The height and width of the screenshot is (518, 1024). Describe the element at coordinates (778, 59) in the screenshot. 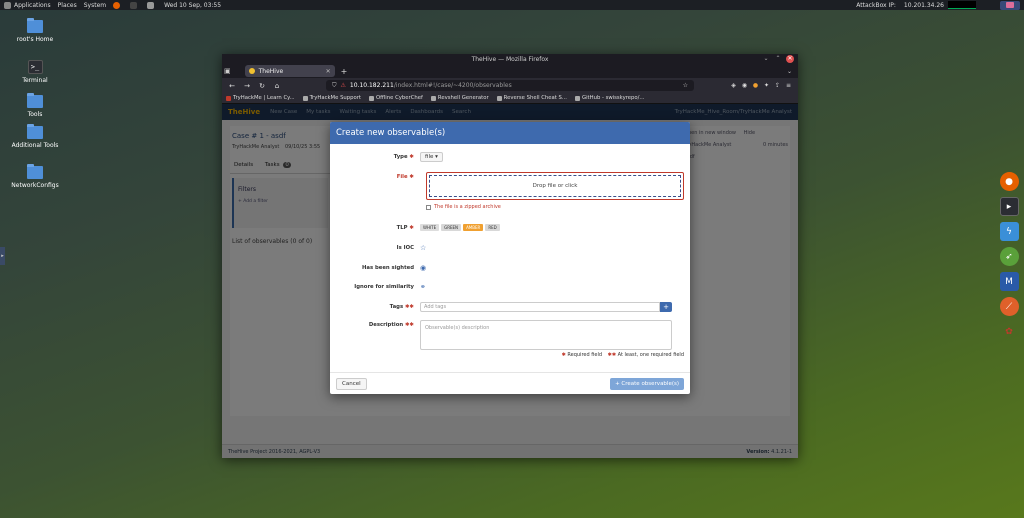

I see `maximize-icon: ⌃` at that location.